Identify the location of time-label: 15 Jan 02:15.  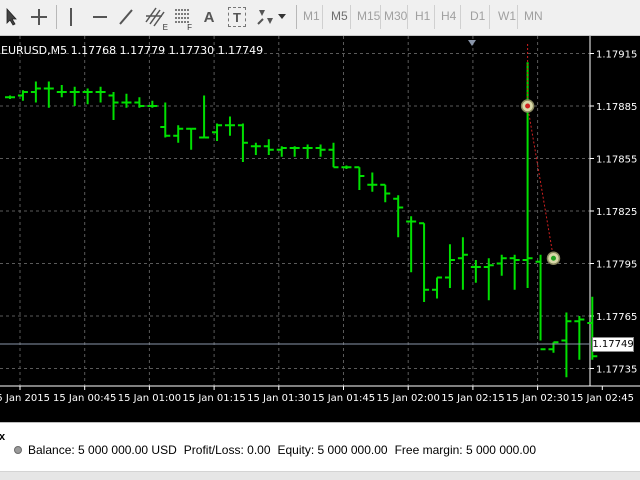
(472, 398).